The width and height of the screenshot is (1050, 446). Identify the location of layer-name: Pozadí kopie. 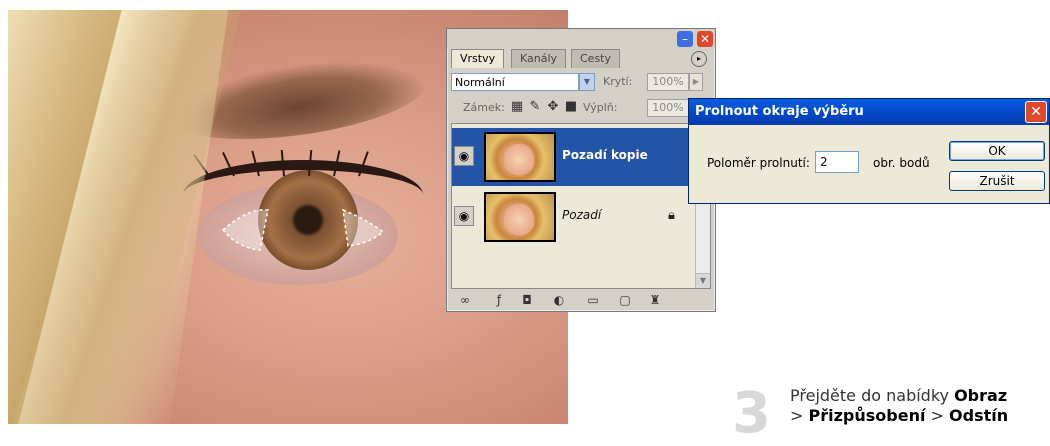
(605, 155).